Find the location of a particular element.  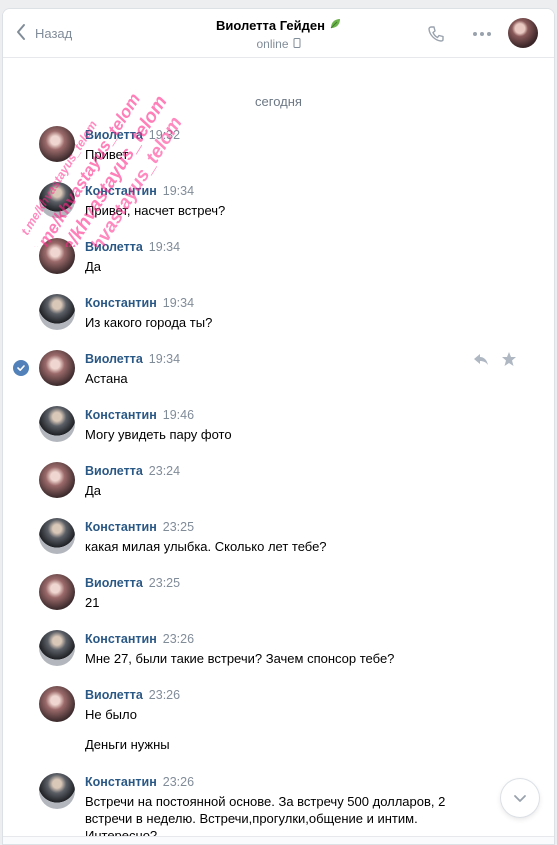

message-text: Деньги нужны is located at coordinates (127, 744).